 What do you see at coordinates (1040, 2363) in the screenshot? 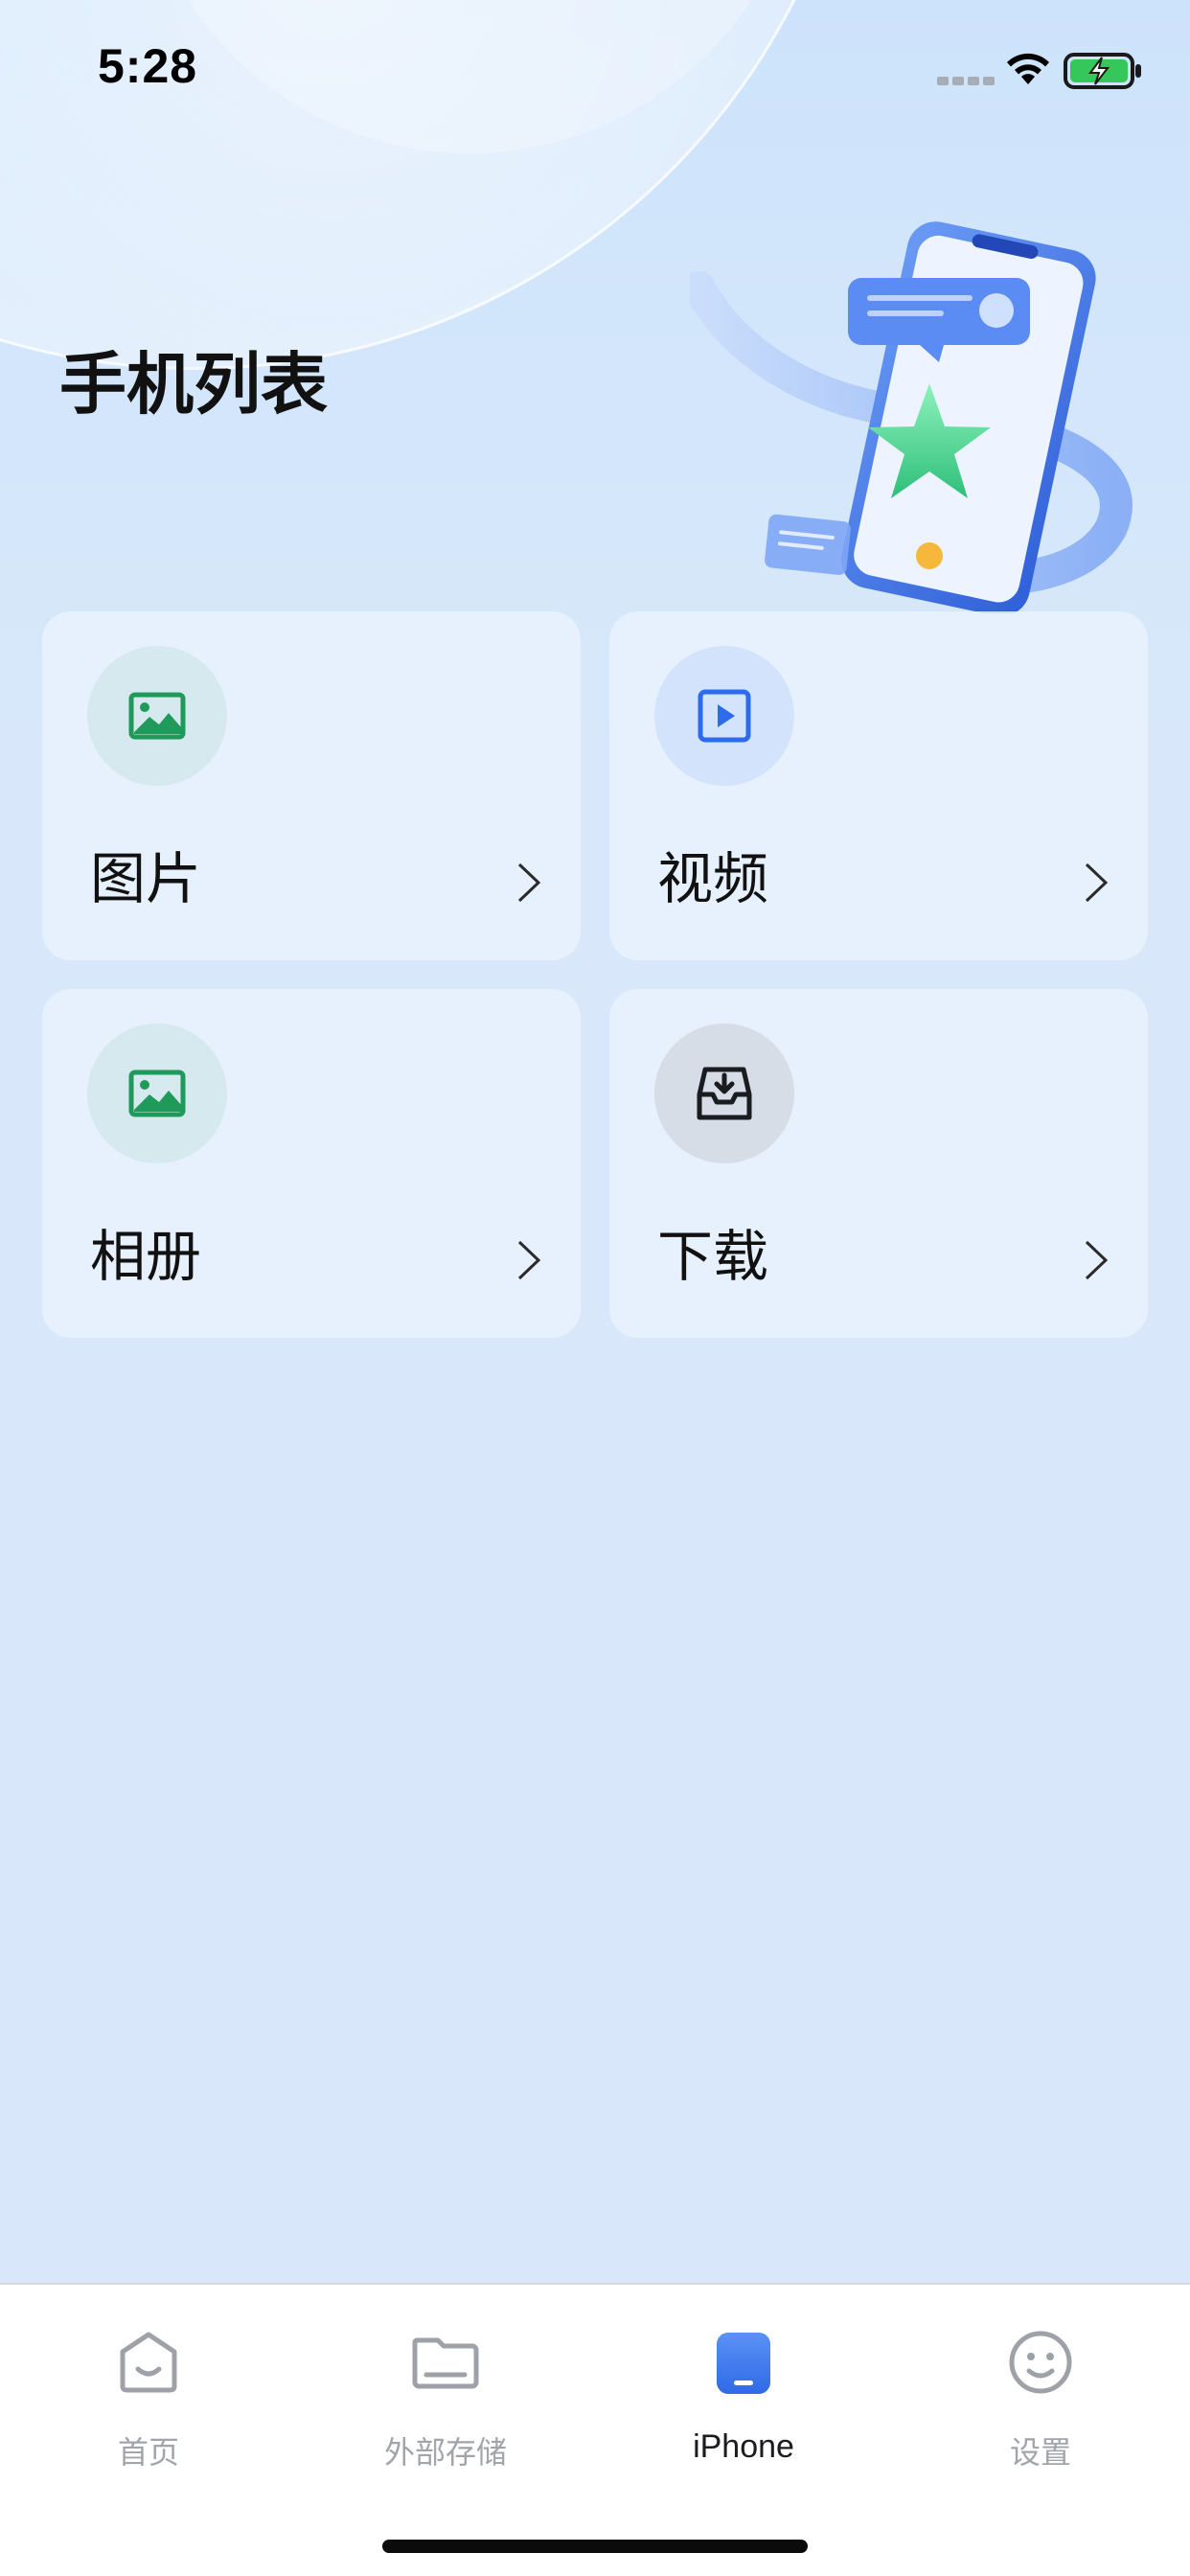
I see `smiley-settings-icon` at bounding box center [1040, 2363].